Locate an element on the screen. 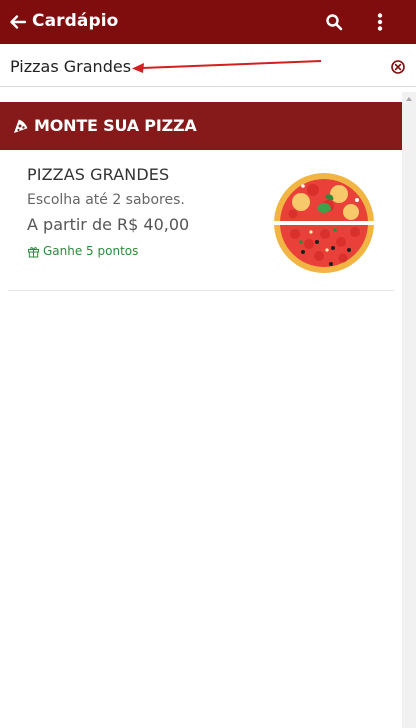  arrow-left-icon is located at coordinates (18, 22).